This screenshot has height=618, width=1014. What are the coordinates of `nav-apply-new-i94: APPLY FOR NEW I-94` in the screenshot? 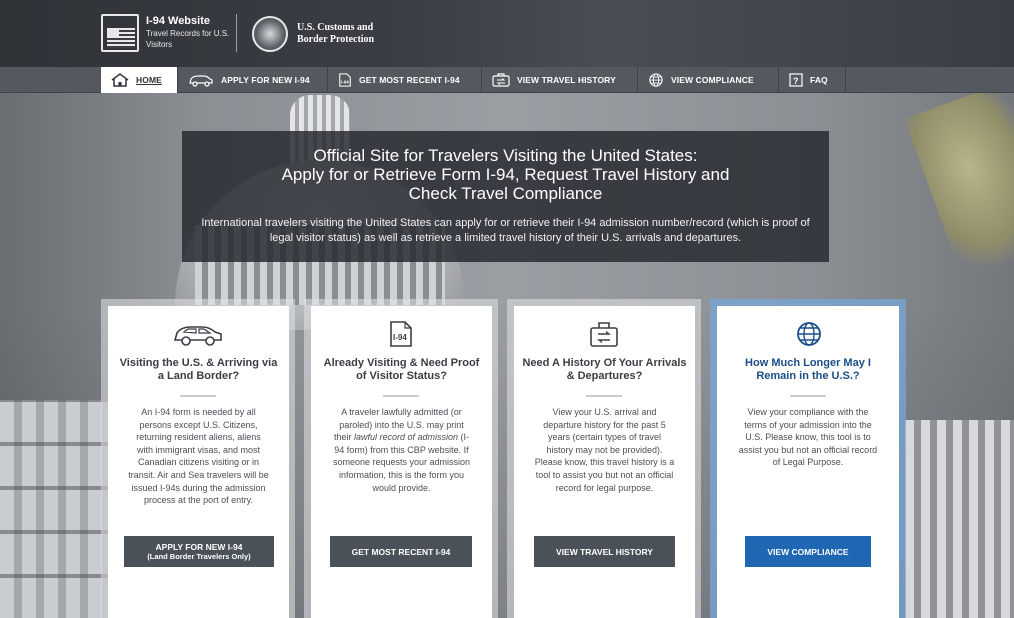 It's located at (253, 80).